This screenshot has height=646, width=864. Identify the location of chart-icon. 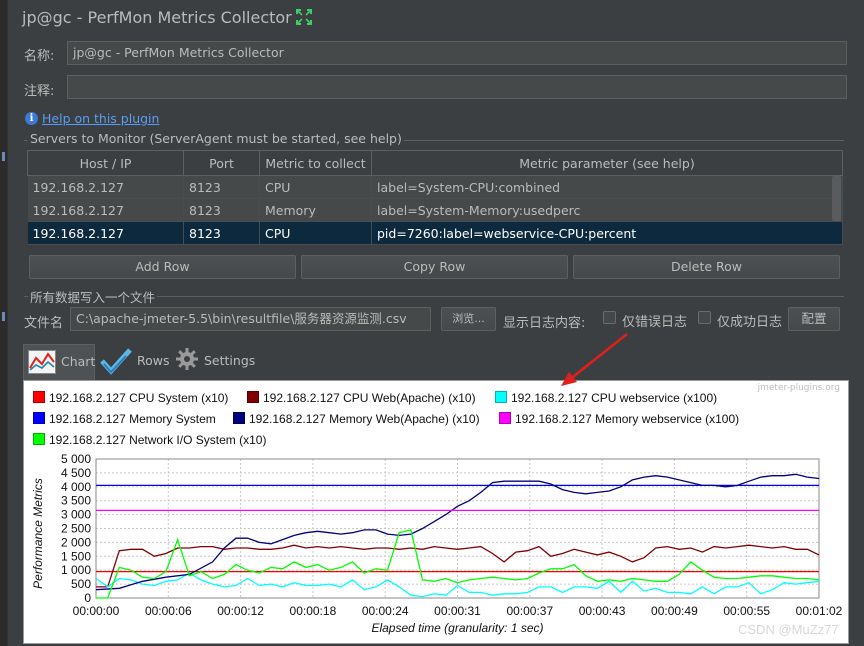
(42, 362).